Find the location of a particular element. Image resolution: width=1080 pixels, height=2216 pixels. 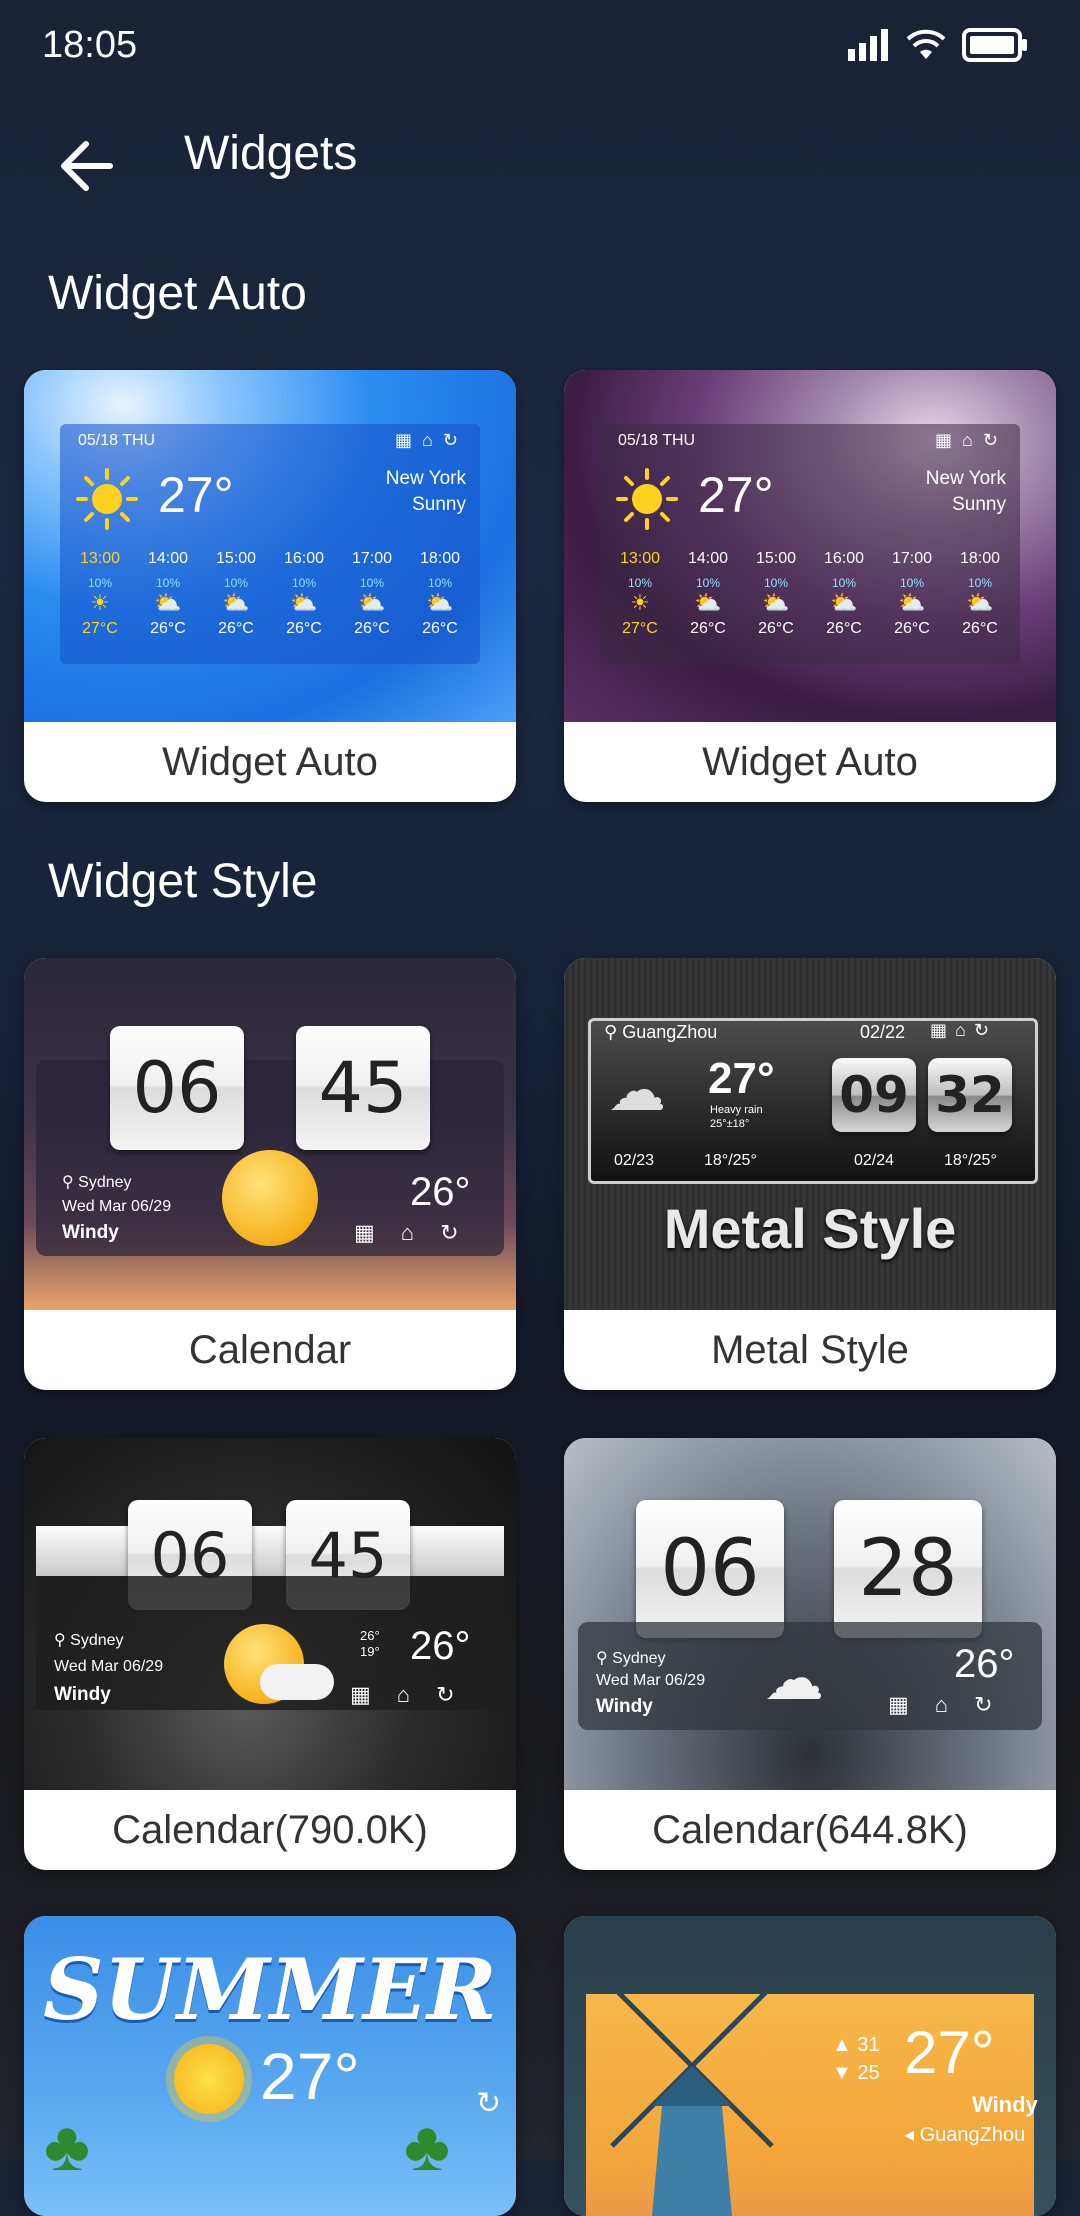

widget-card-summer: SUMMER 27° ♣ ♣ ↻ is located at coordinates (270, 2066).